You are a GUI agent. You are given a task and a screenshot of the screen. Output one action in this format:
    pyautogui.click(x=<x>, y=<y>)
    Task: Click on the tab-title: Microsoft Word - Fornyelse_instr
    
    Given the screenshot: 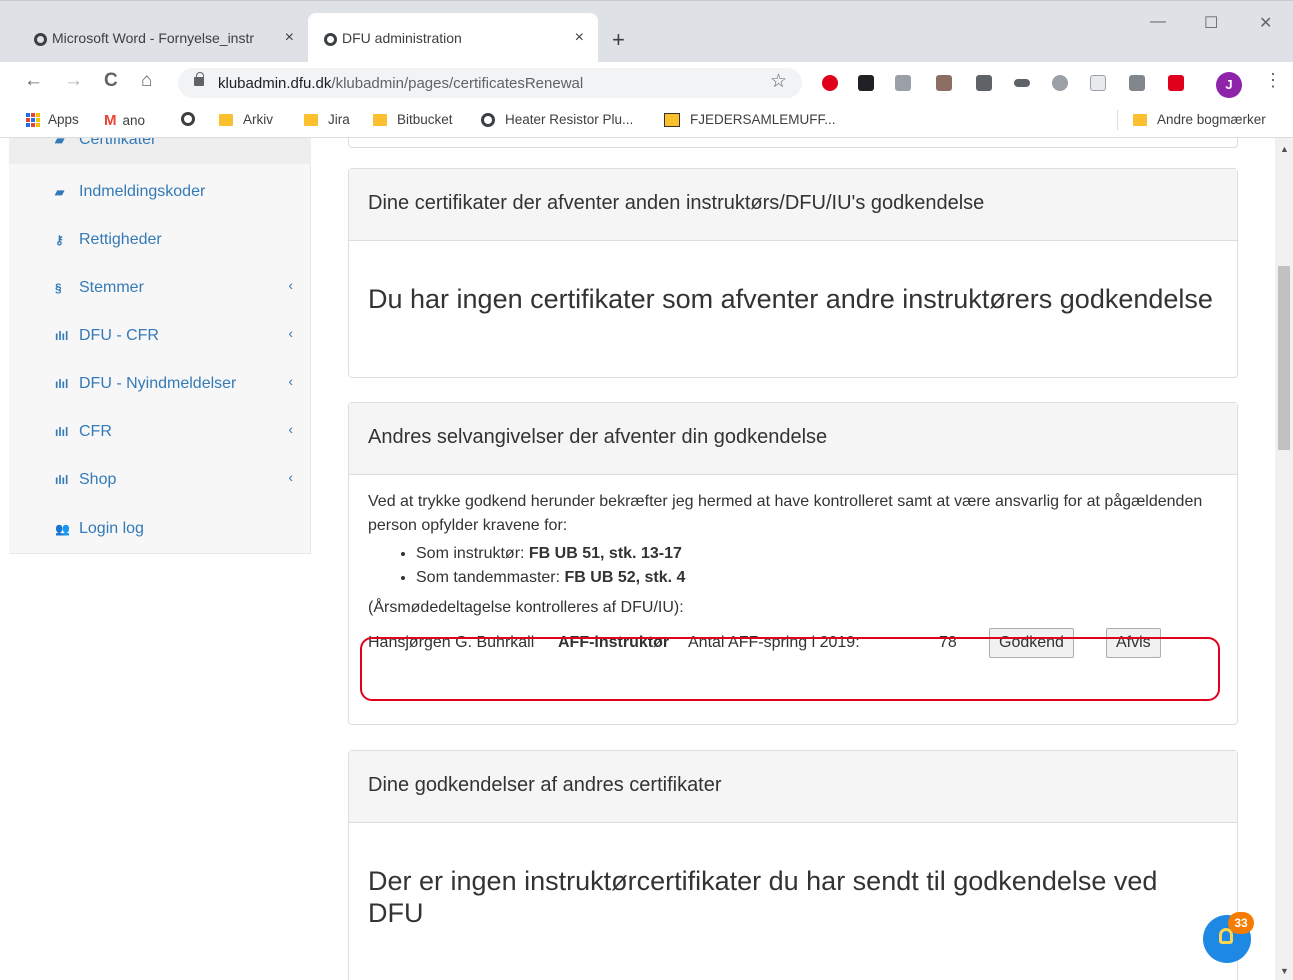 What is the action you would take?
    pyautogui.click(x=153, y=38)
    